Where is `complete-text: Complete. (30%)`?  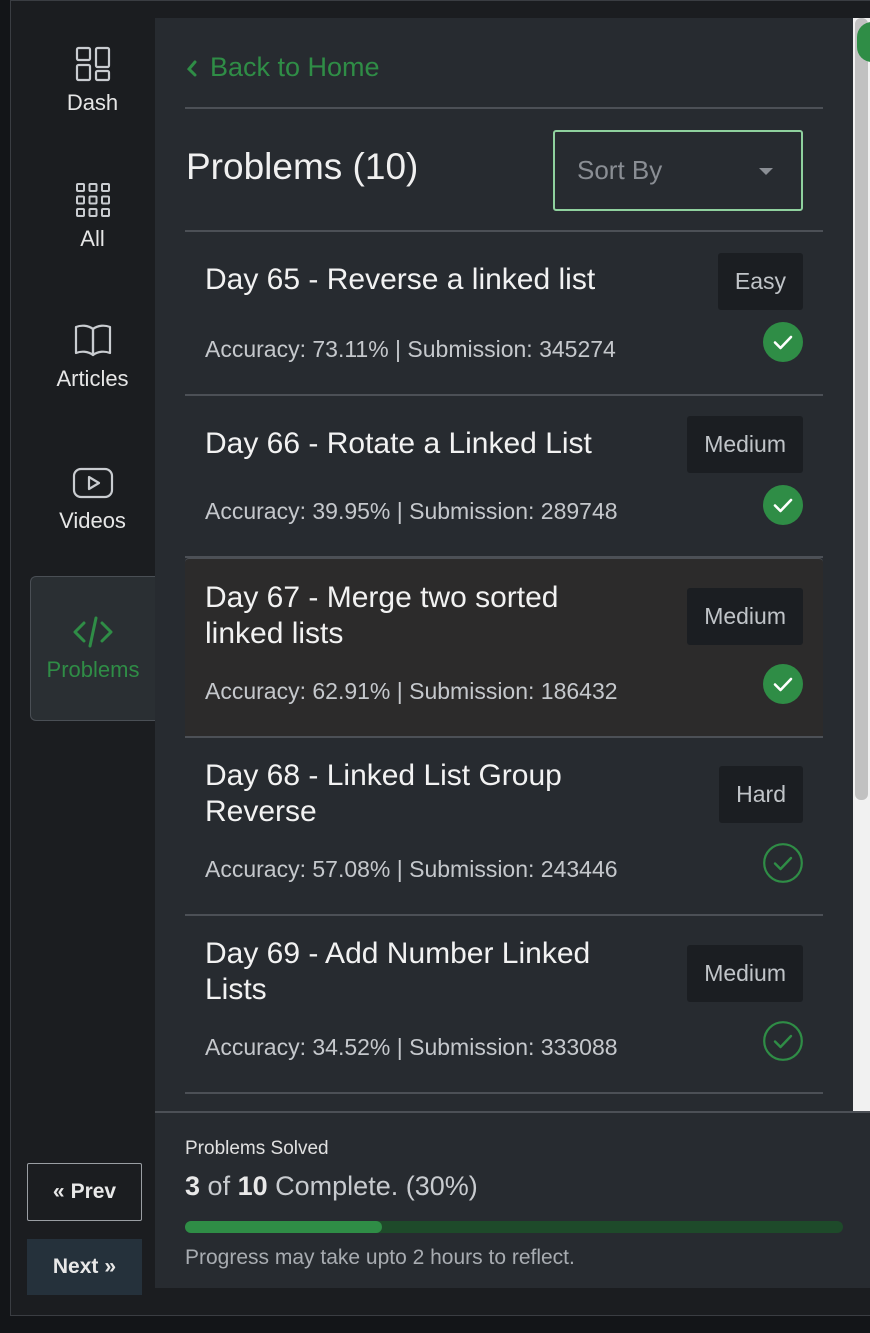 complete-text: Complete. (30%) is located at coordinates (376, 1186).